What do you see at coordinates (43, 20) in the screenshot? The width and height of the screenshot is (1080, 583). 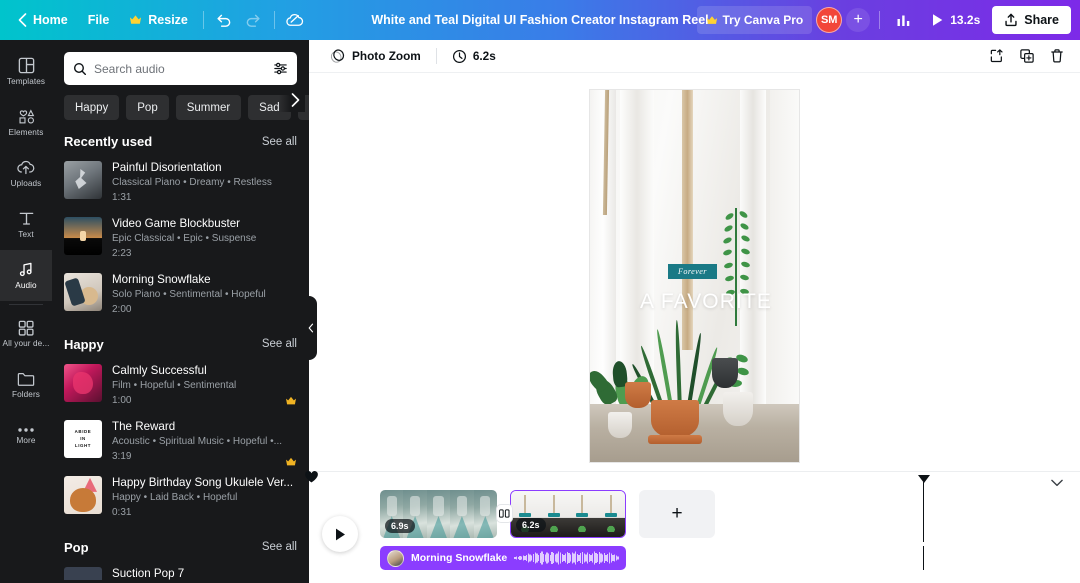 I see `home-button: Home` at bounding box center [43, 20].